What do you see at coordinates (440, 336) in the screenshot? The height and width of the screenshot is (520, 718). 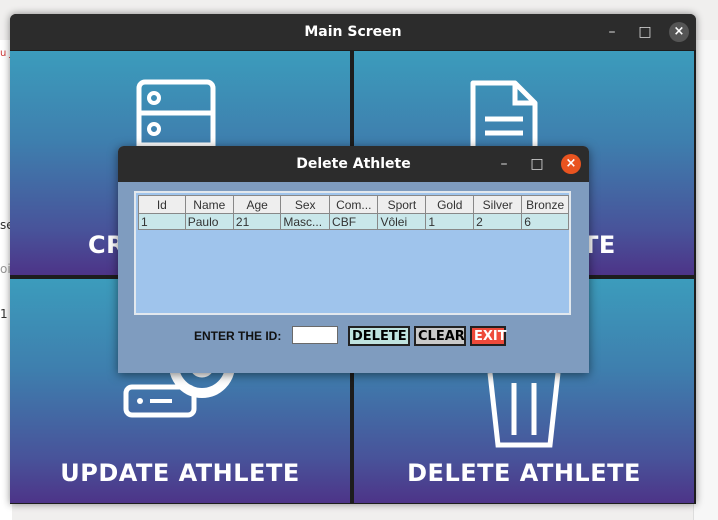 I see `clear-button: CLEAR` at bounding box center [440, 336].